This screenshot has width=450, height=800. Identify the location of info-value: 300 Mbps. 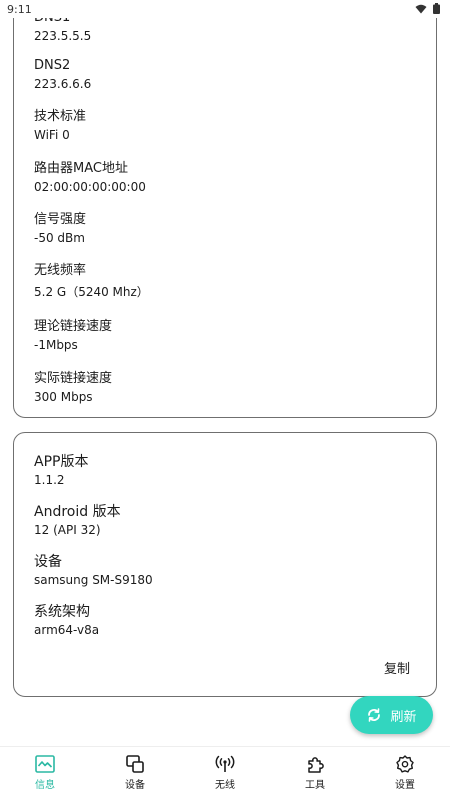
(63, 397).